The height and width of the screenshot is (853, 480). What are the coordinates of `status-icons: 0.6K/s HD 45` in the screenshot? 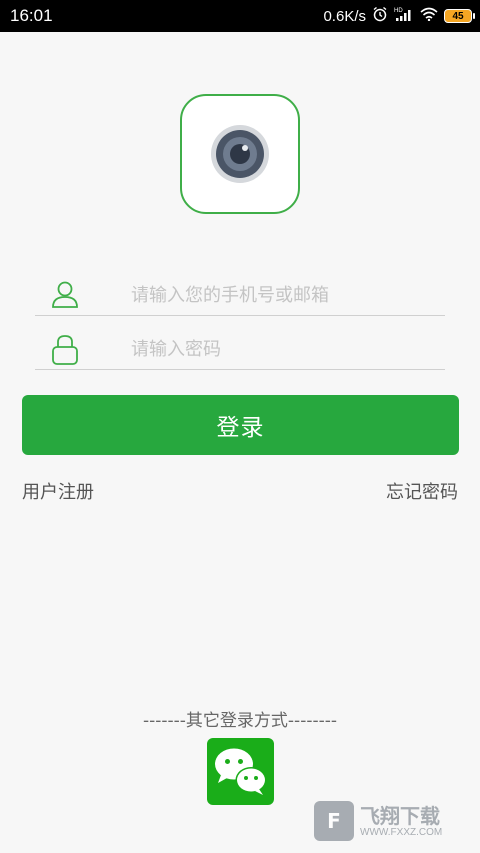 It's located at (399, 16).